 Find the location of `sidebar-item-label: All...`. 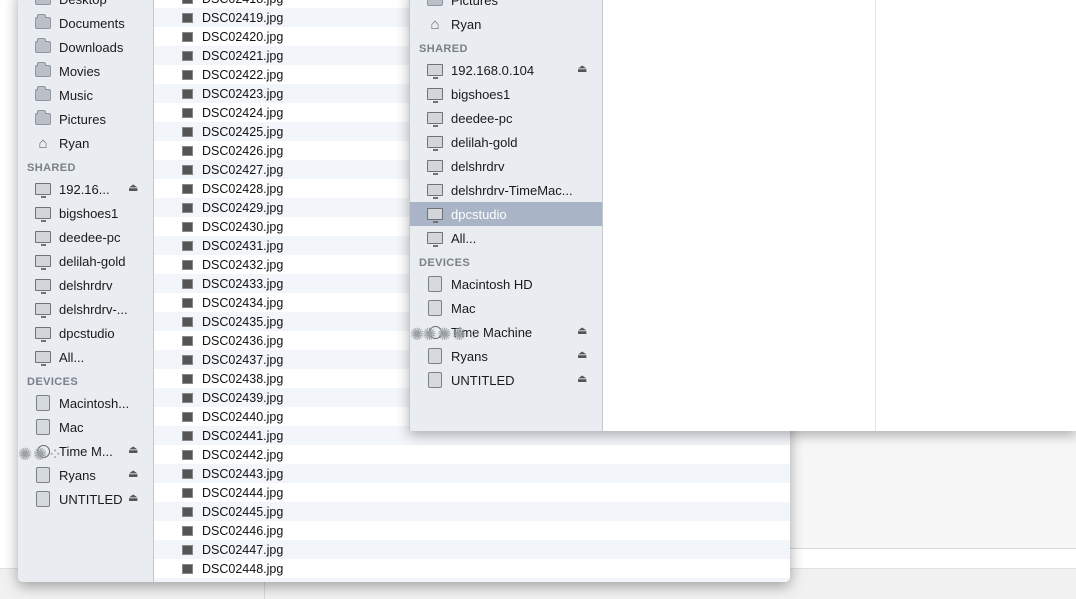

sidebar-item-label: All... is located at coordinates (464, 238).